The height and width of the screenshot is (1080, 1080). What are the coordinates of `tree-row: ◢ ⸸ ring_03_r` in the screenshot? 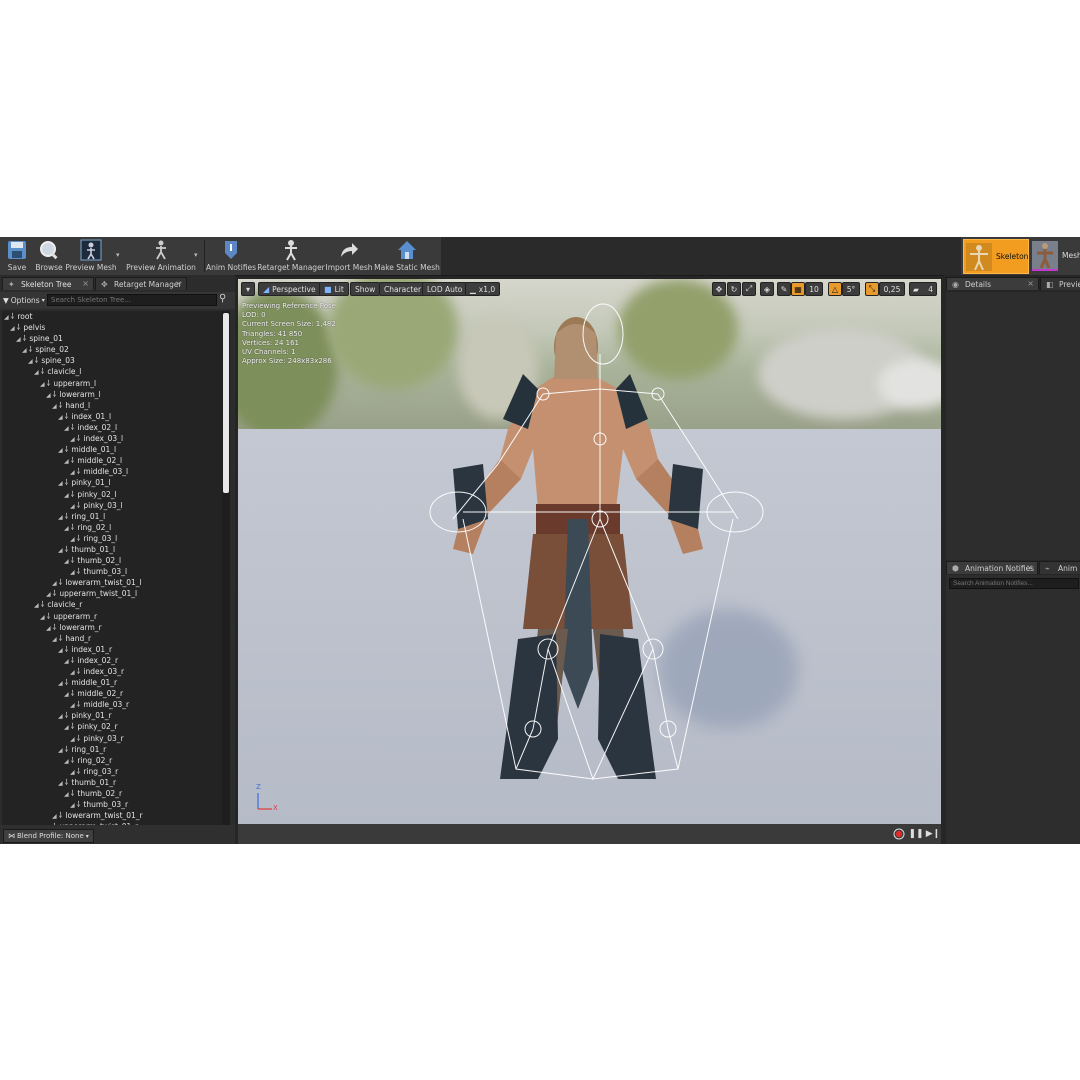 It's located at (112, 771).